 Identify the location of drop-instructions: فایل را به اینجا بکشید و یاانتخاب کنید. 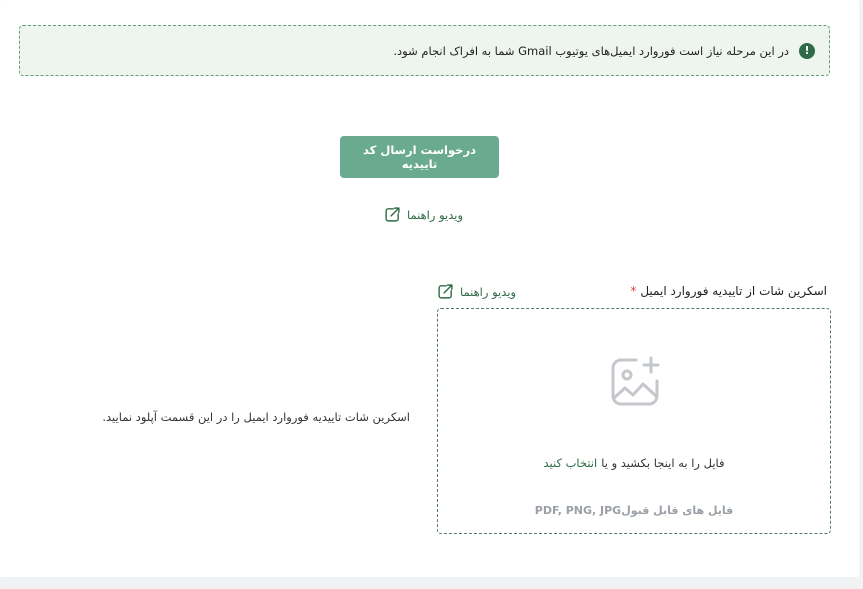
(634, 463).